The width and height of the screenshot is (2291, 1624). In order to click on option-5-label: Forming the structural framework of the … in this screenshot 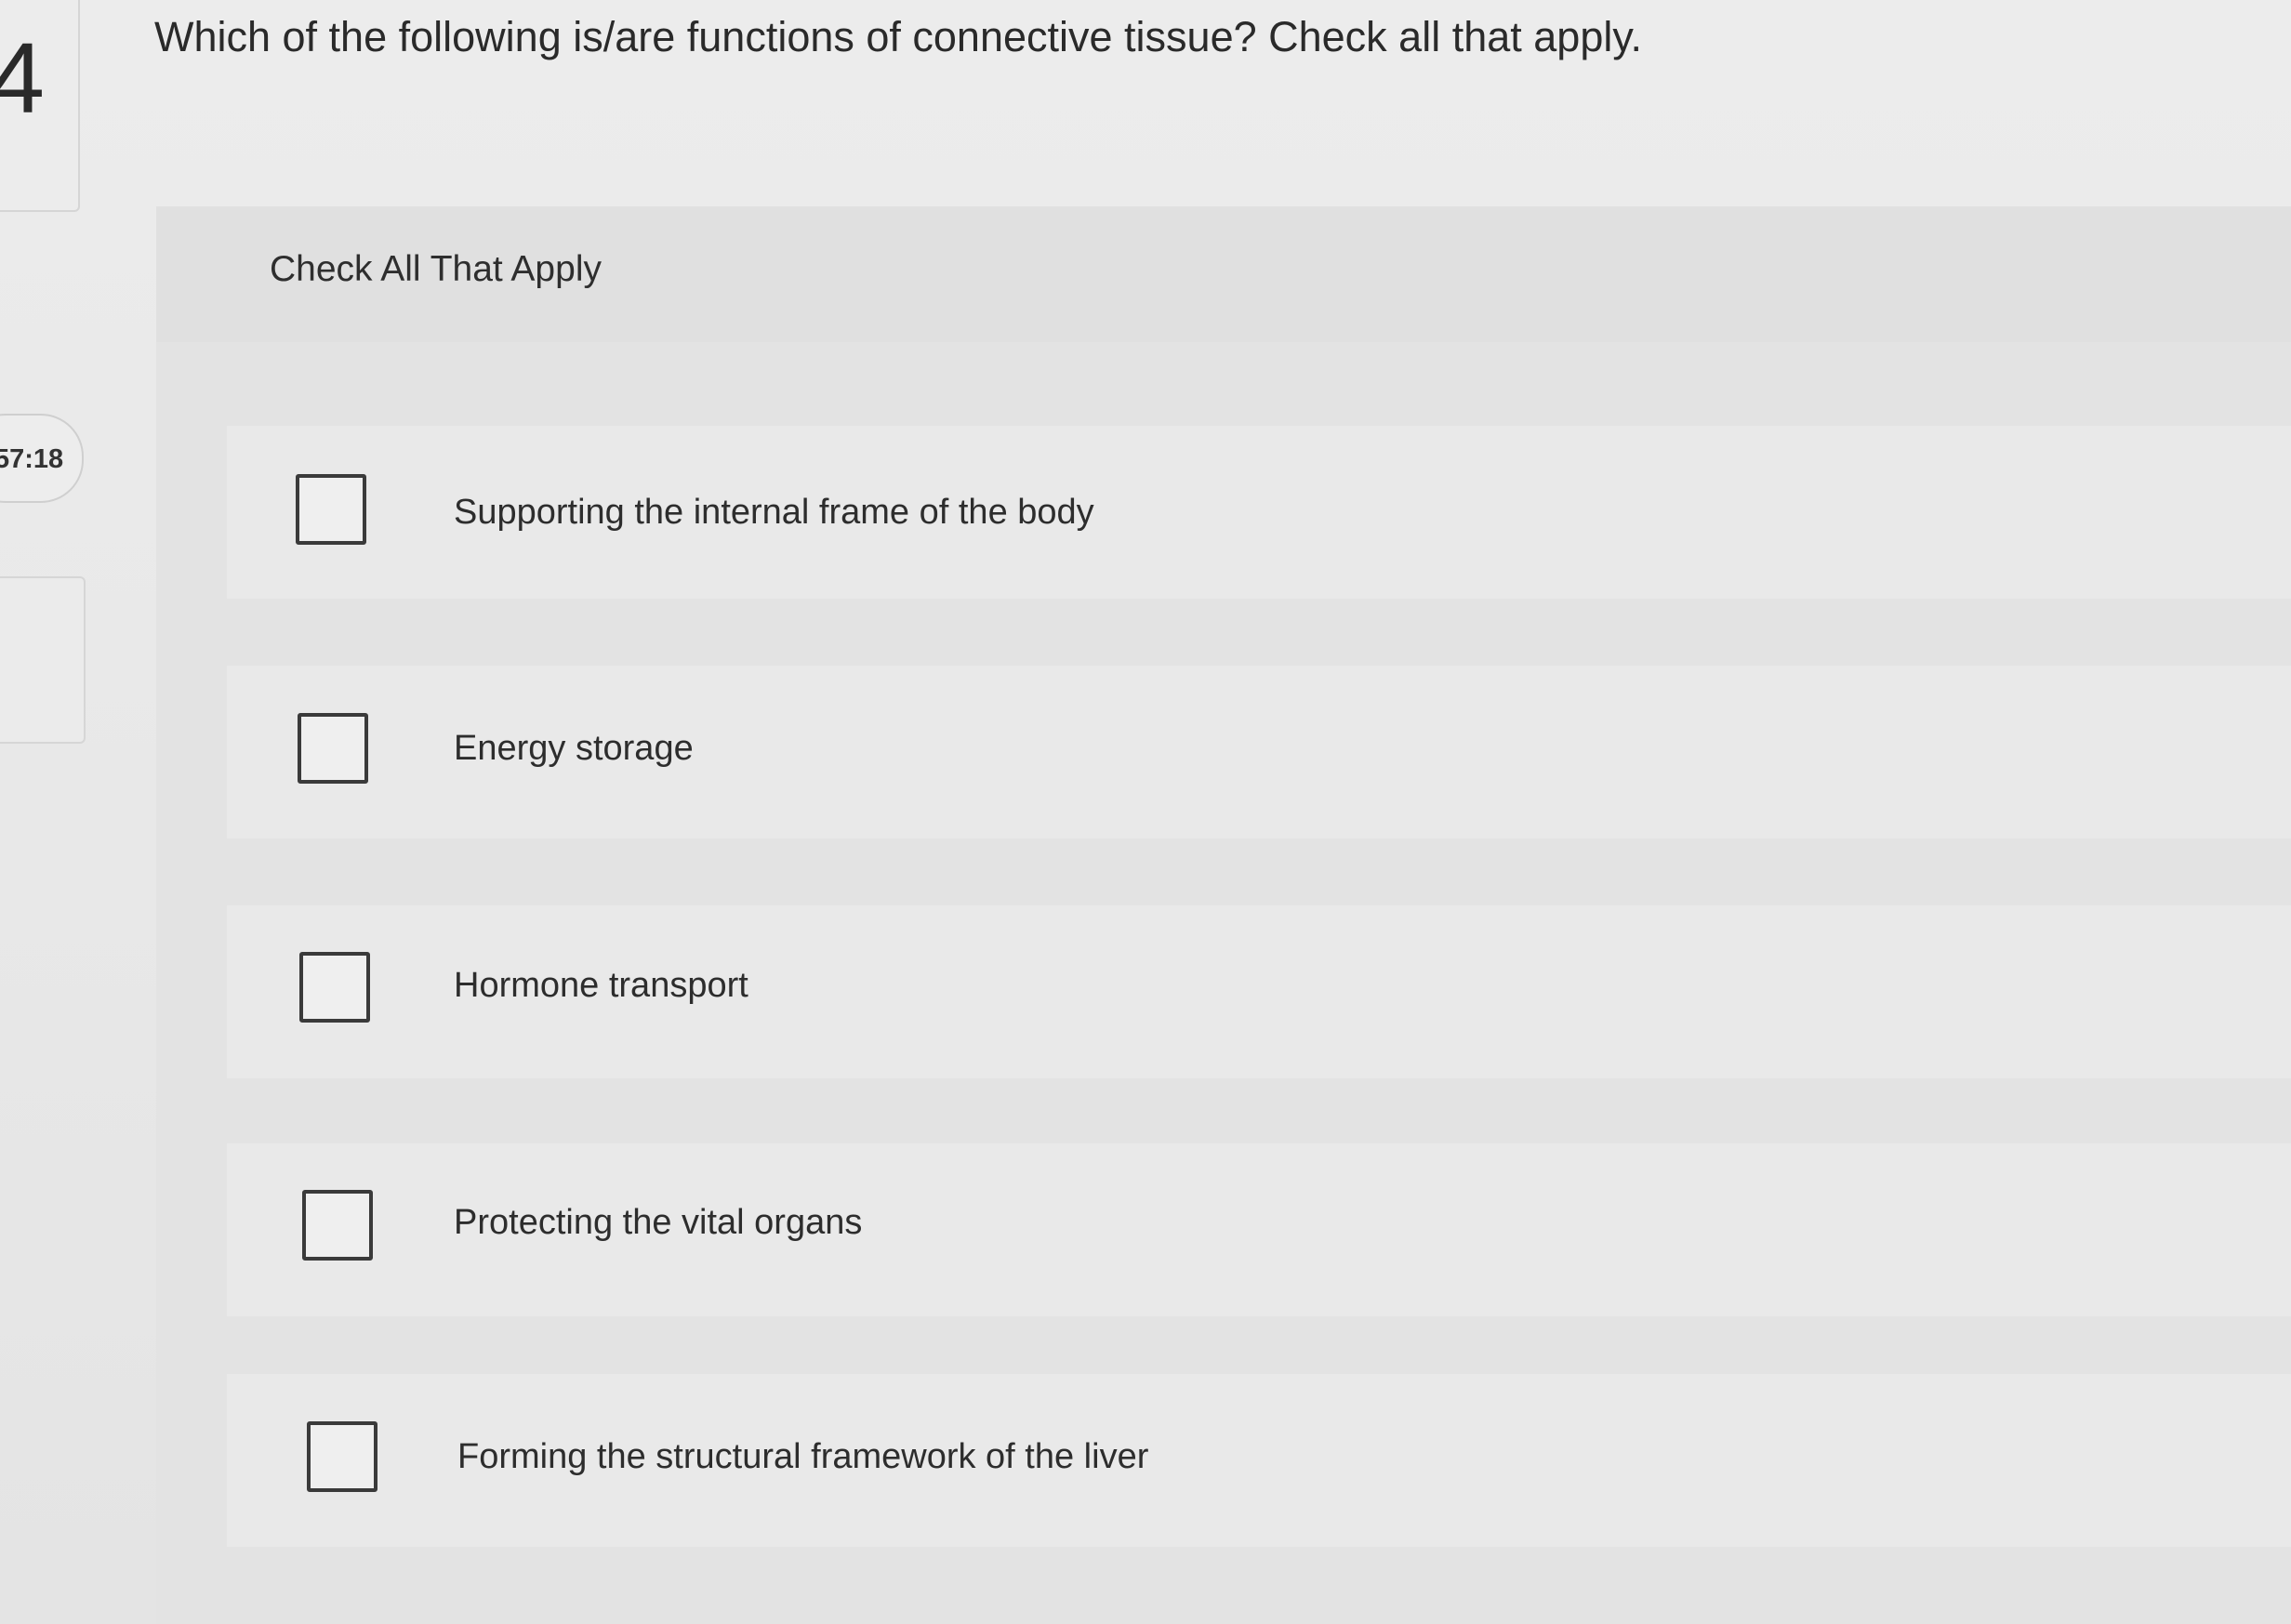, I will do `click(802, 1457)`.